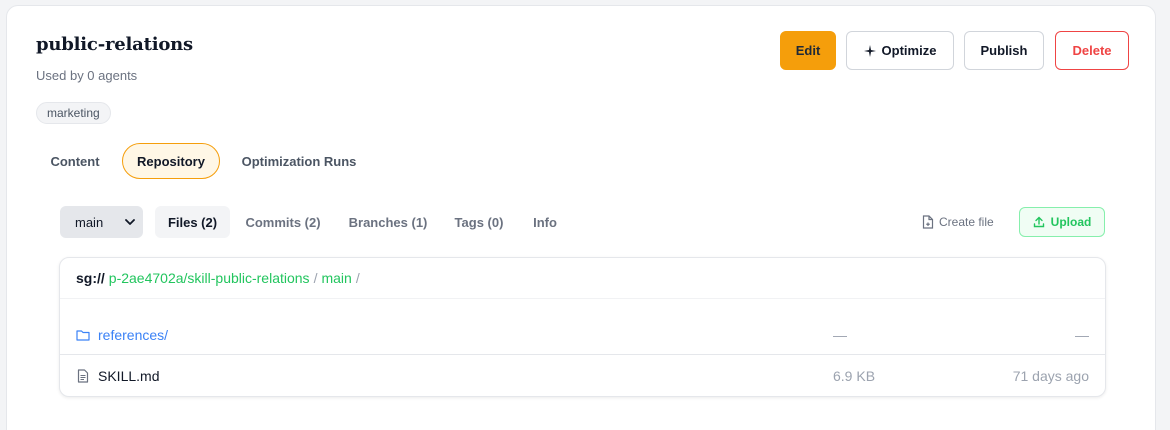  I want to click on subtab-tags: Tags (0), so click(479, 222).